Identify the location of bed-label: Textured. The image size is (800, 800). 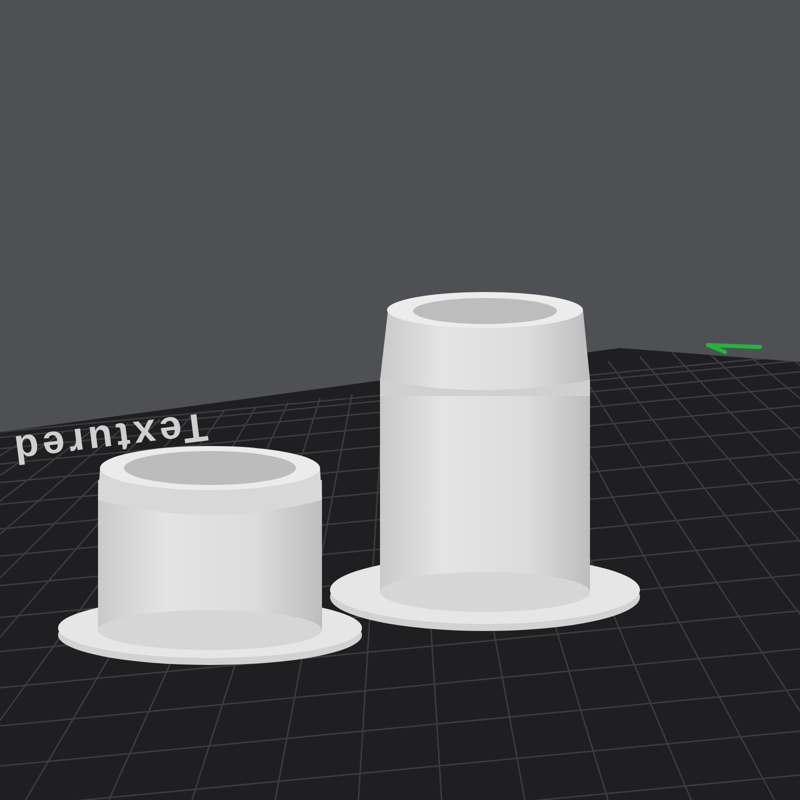
(109, 438).